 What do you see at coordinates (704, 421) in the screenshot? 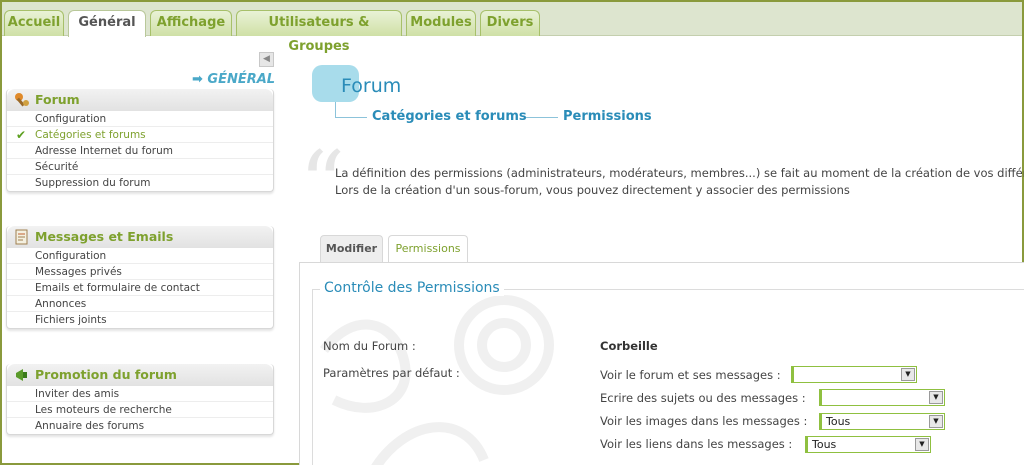
I see `perm-label-images: Voir les images dans les messages :` at bounding box center [704, 421].